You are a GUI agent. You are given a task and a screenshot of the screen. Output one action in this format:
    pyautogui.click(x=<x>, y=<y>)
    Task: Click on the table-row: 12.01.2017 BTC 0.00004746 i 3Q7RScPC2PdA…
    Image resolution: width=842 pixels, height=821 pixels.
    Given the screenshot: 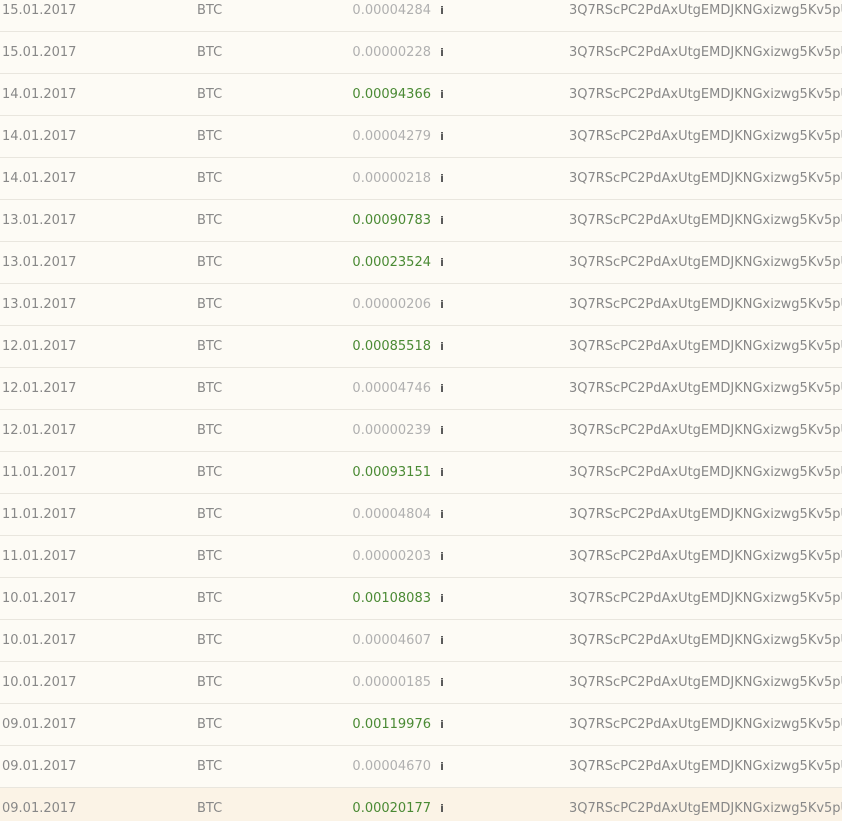 What is the action you would take?
    pyautogui.click(x=421, y=389)
    